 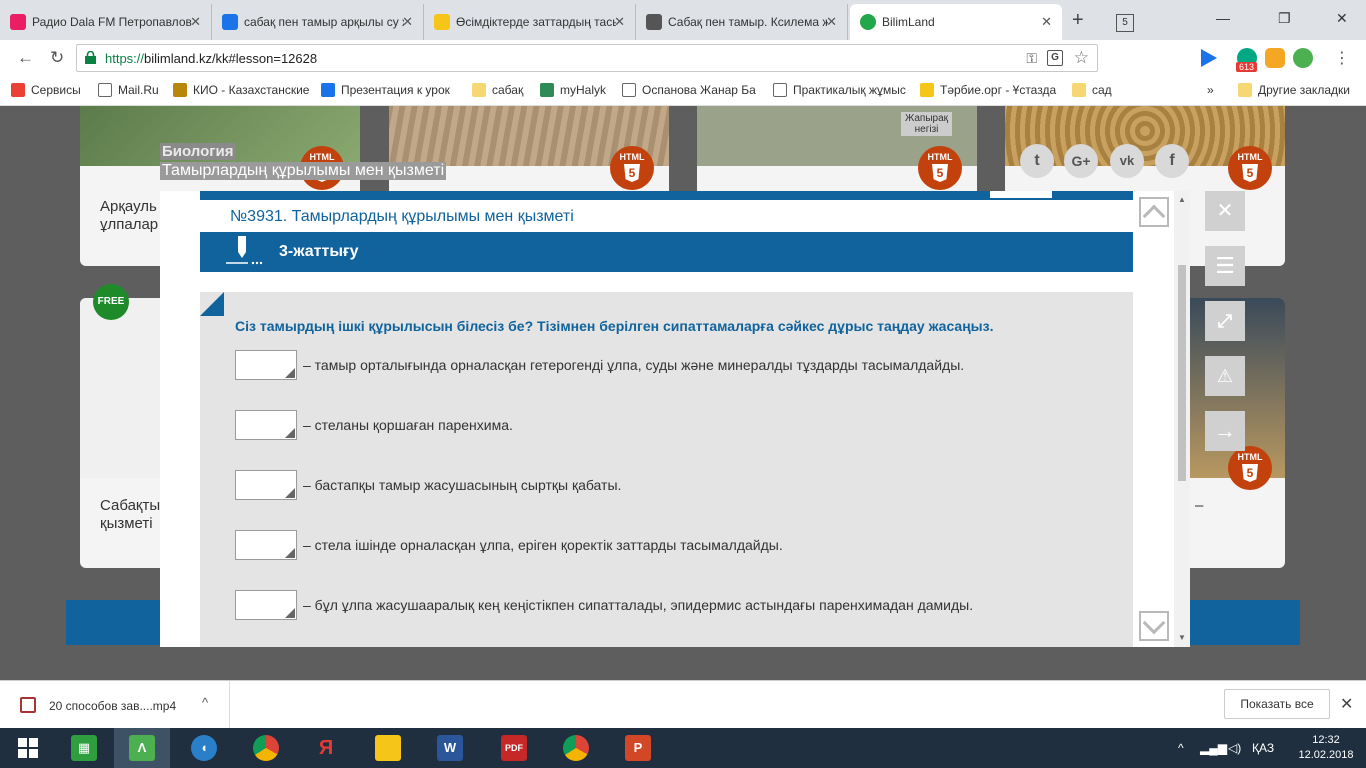 What do you see at coordinates (205, 702) in the screenshot?
I see `chevron-up-icon: ^` at bounding box center [205, 702].